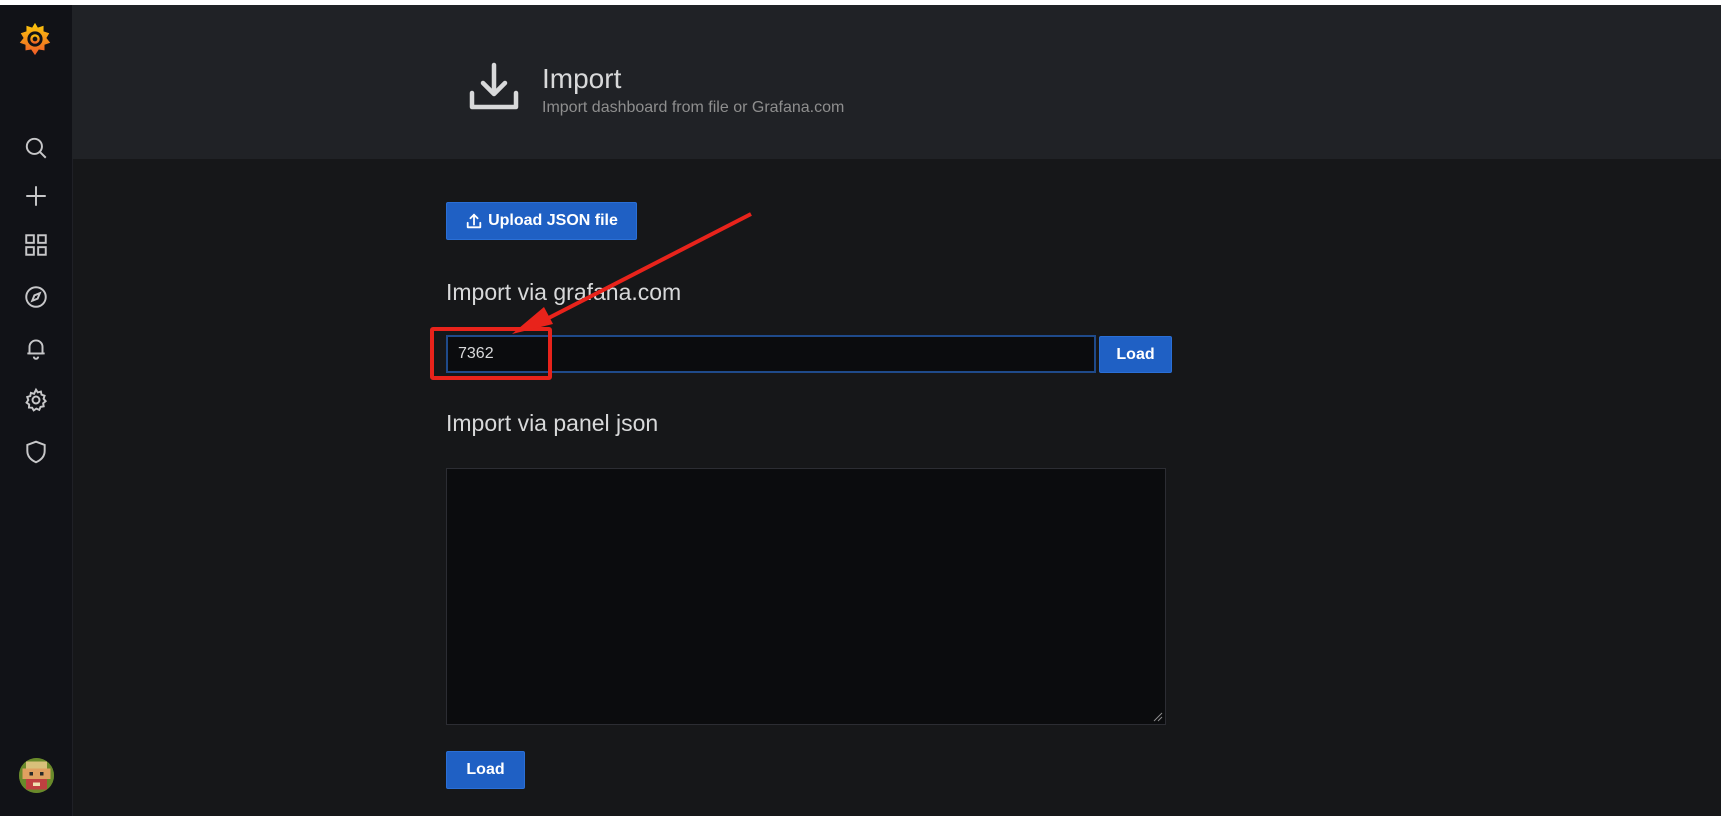  I want to click on upload-json-button: Upload JSON file, so click(541, 221).